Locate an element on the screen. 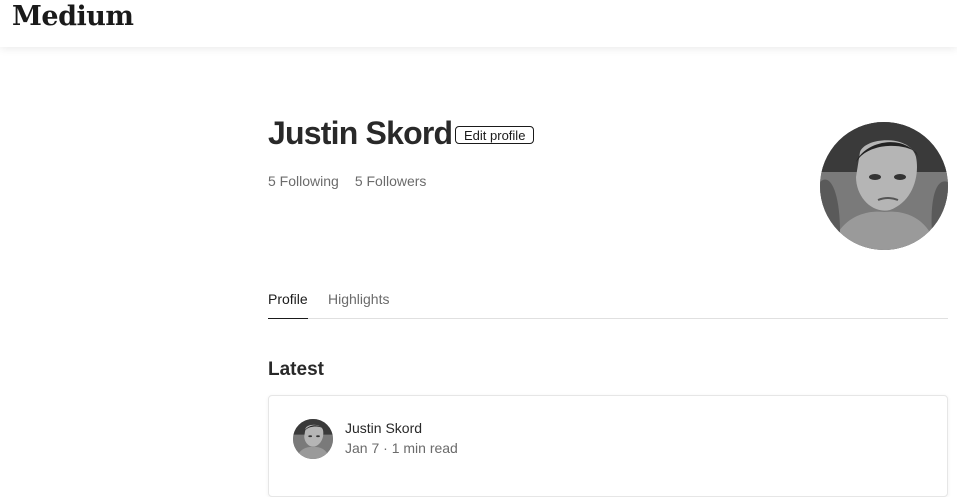 This screenshot has height=497, width=957. following-link: 5 Following is located at coordinates (303, 181).